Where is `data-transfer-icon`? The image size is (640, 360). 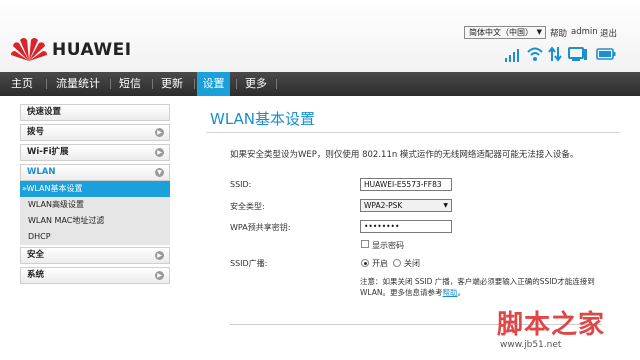 data-transfer-icon is located at coordinates (555, 54).